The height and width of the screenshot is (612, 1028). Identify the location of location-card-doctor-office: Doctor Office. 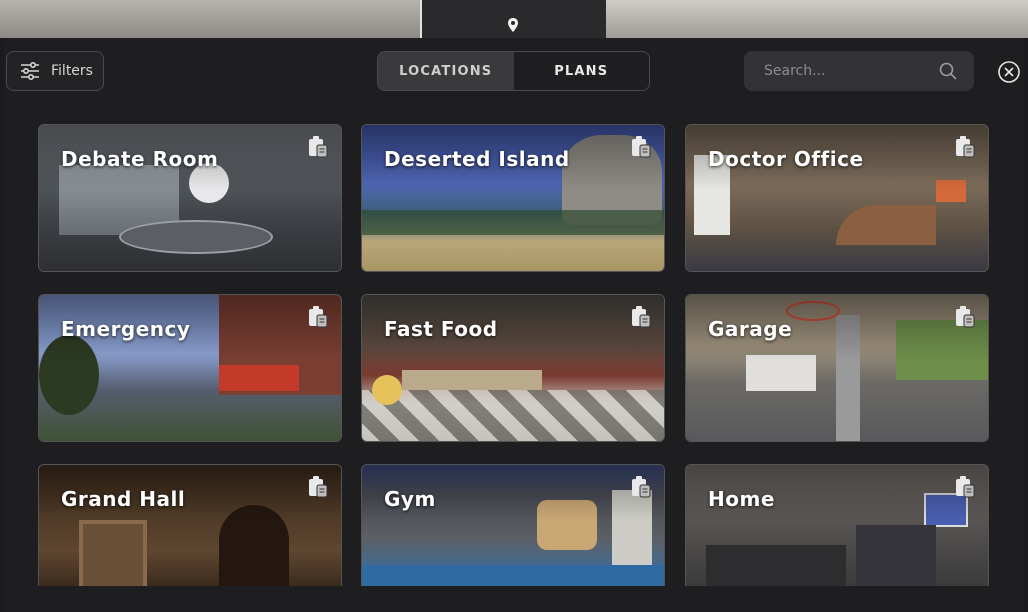
(837, 198).